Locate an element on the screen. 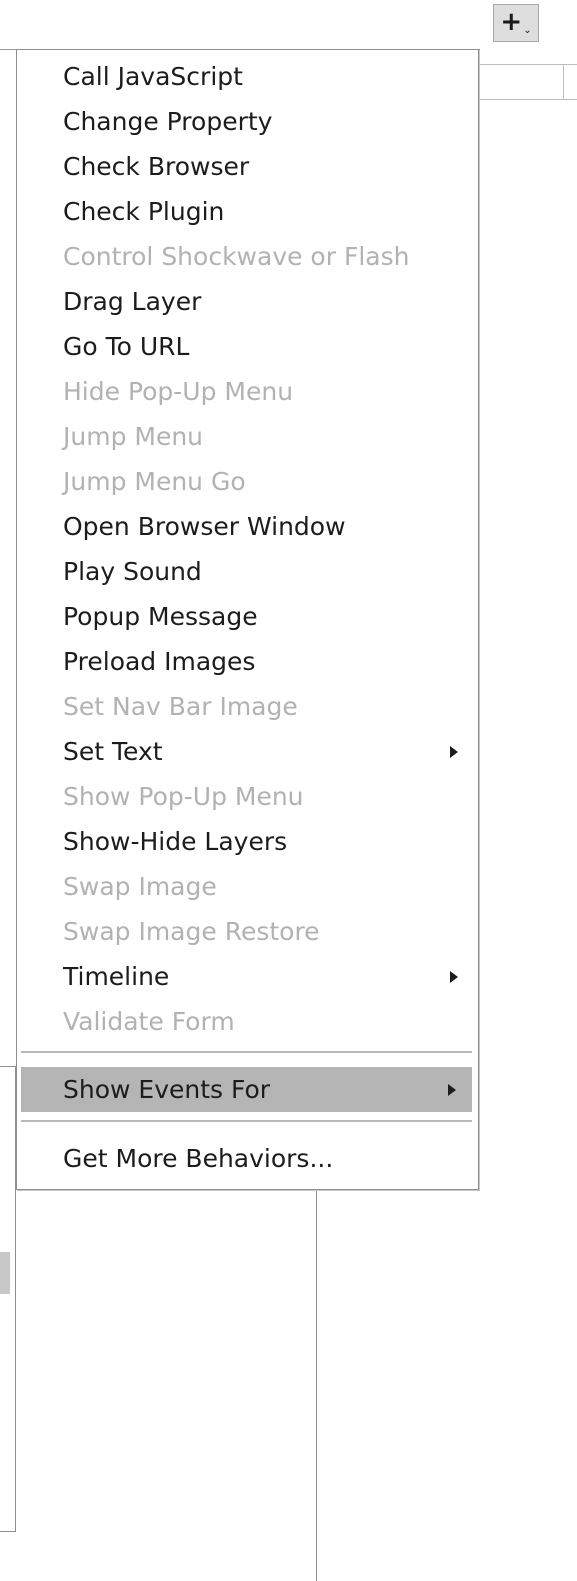  menu-item-control-shockwave-or-flash: Control Shockwave or Flash is located at coordinates (247, 256).